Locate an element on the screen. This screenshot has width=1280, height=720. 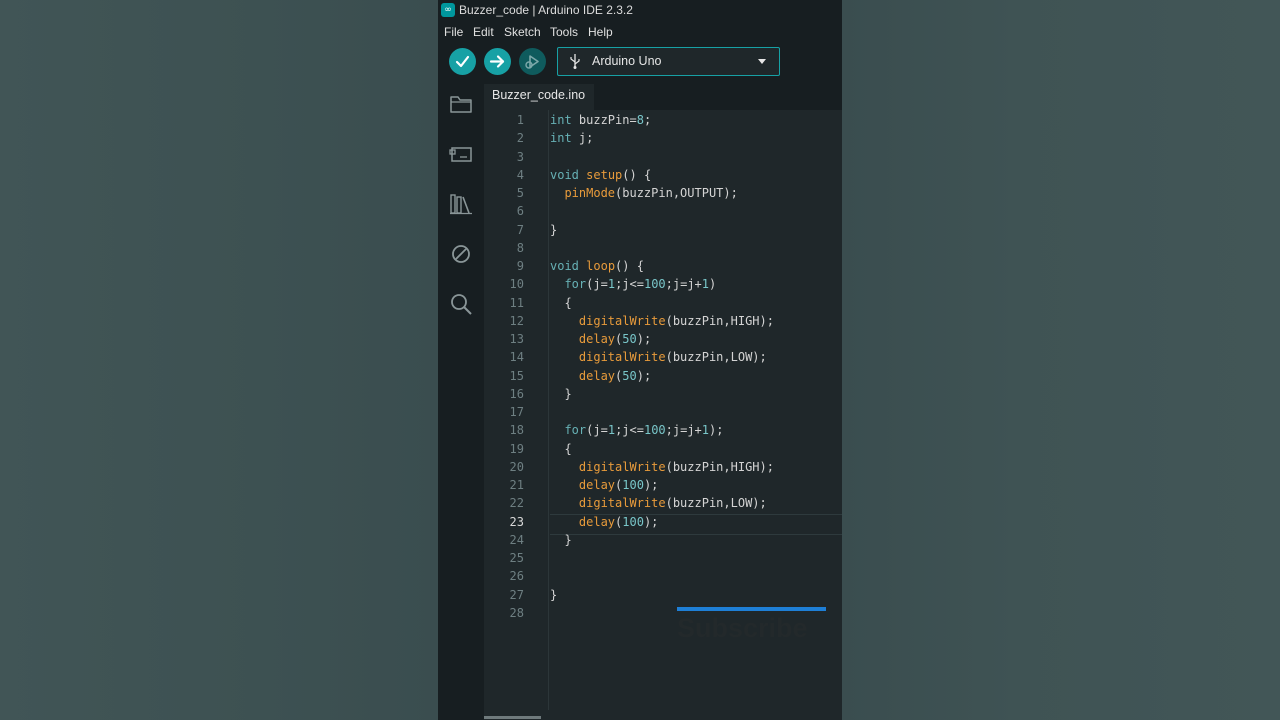
code-line: 19 { is located at coordinates (663, 449).